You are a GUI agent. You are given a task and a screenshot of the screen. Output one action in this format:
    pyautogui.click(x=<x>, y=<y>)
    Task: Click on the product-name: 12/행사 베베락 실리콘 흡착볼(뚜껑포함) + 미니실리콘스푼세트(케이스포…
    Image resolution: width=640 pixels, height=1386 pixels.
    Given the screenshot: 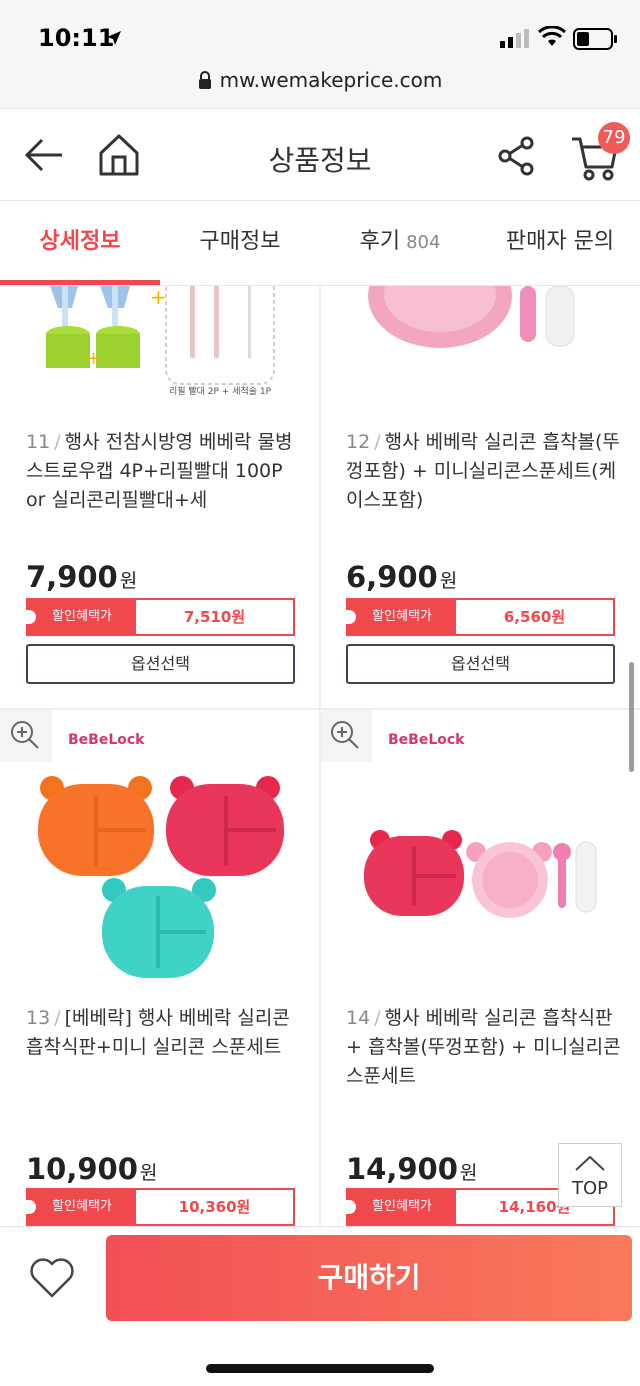 What is the action you would take?
    pyautogui.click(x=486, y=471)
    